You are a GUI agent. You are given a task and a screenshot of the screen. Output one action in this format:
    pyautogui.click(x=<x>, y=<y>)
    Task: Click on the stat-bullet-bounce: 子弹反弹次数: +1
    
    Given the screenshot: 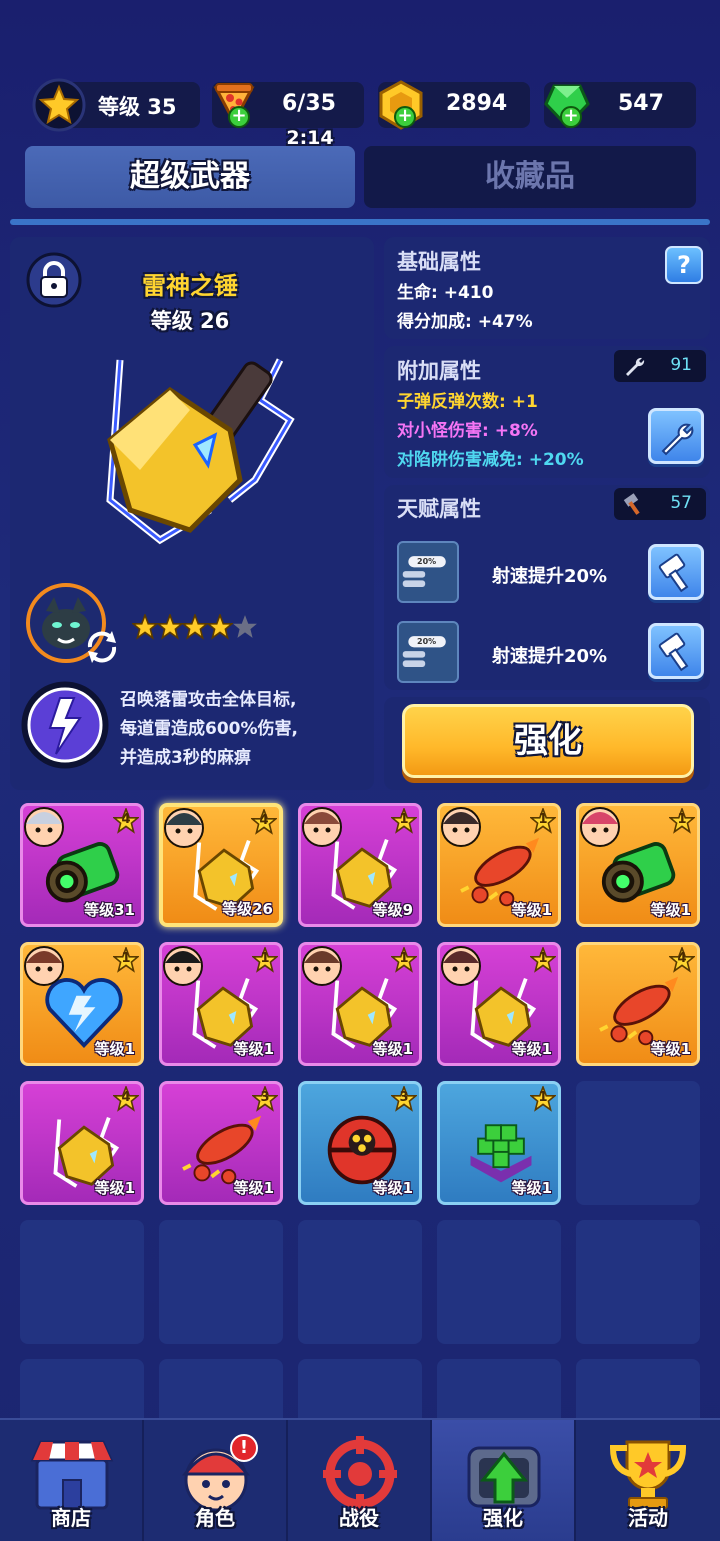 What is the action you would take?
    pyautogui.click(x=467, y=402)
    